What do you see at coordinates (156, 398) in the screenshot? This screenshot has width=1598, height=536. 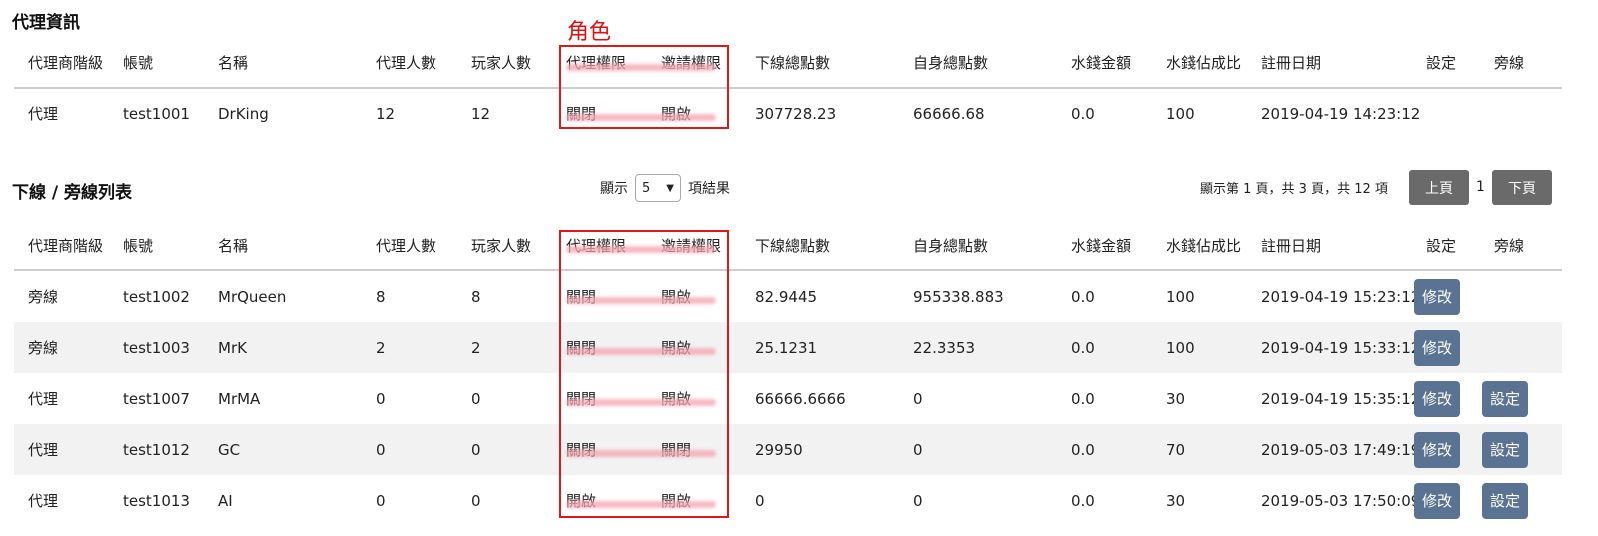 I see `cell-account: test1007` at bounding box center [156, 398].